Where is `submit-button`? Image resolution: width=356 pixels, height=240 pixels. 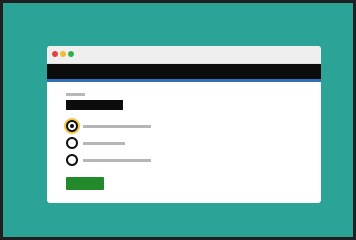
submit-button is located at coordinates (85, 183).